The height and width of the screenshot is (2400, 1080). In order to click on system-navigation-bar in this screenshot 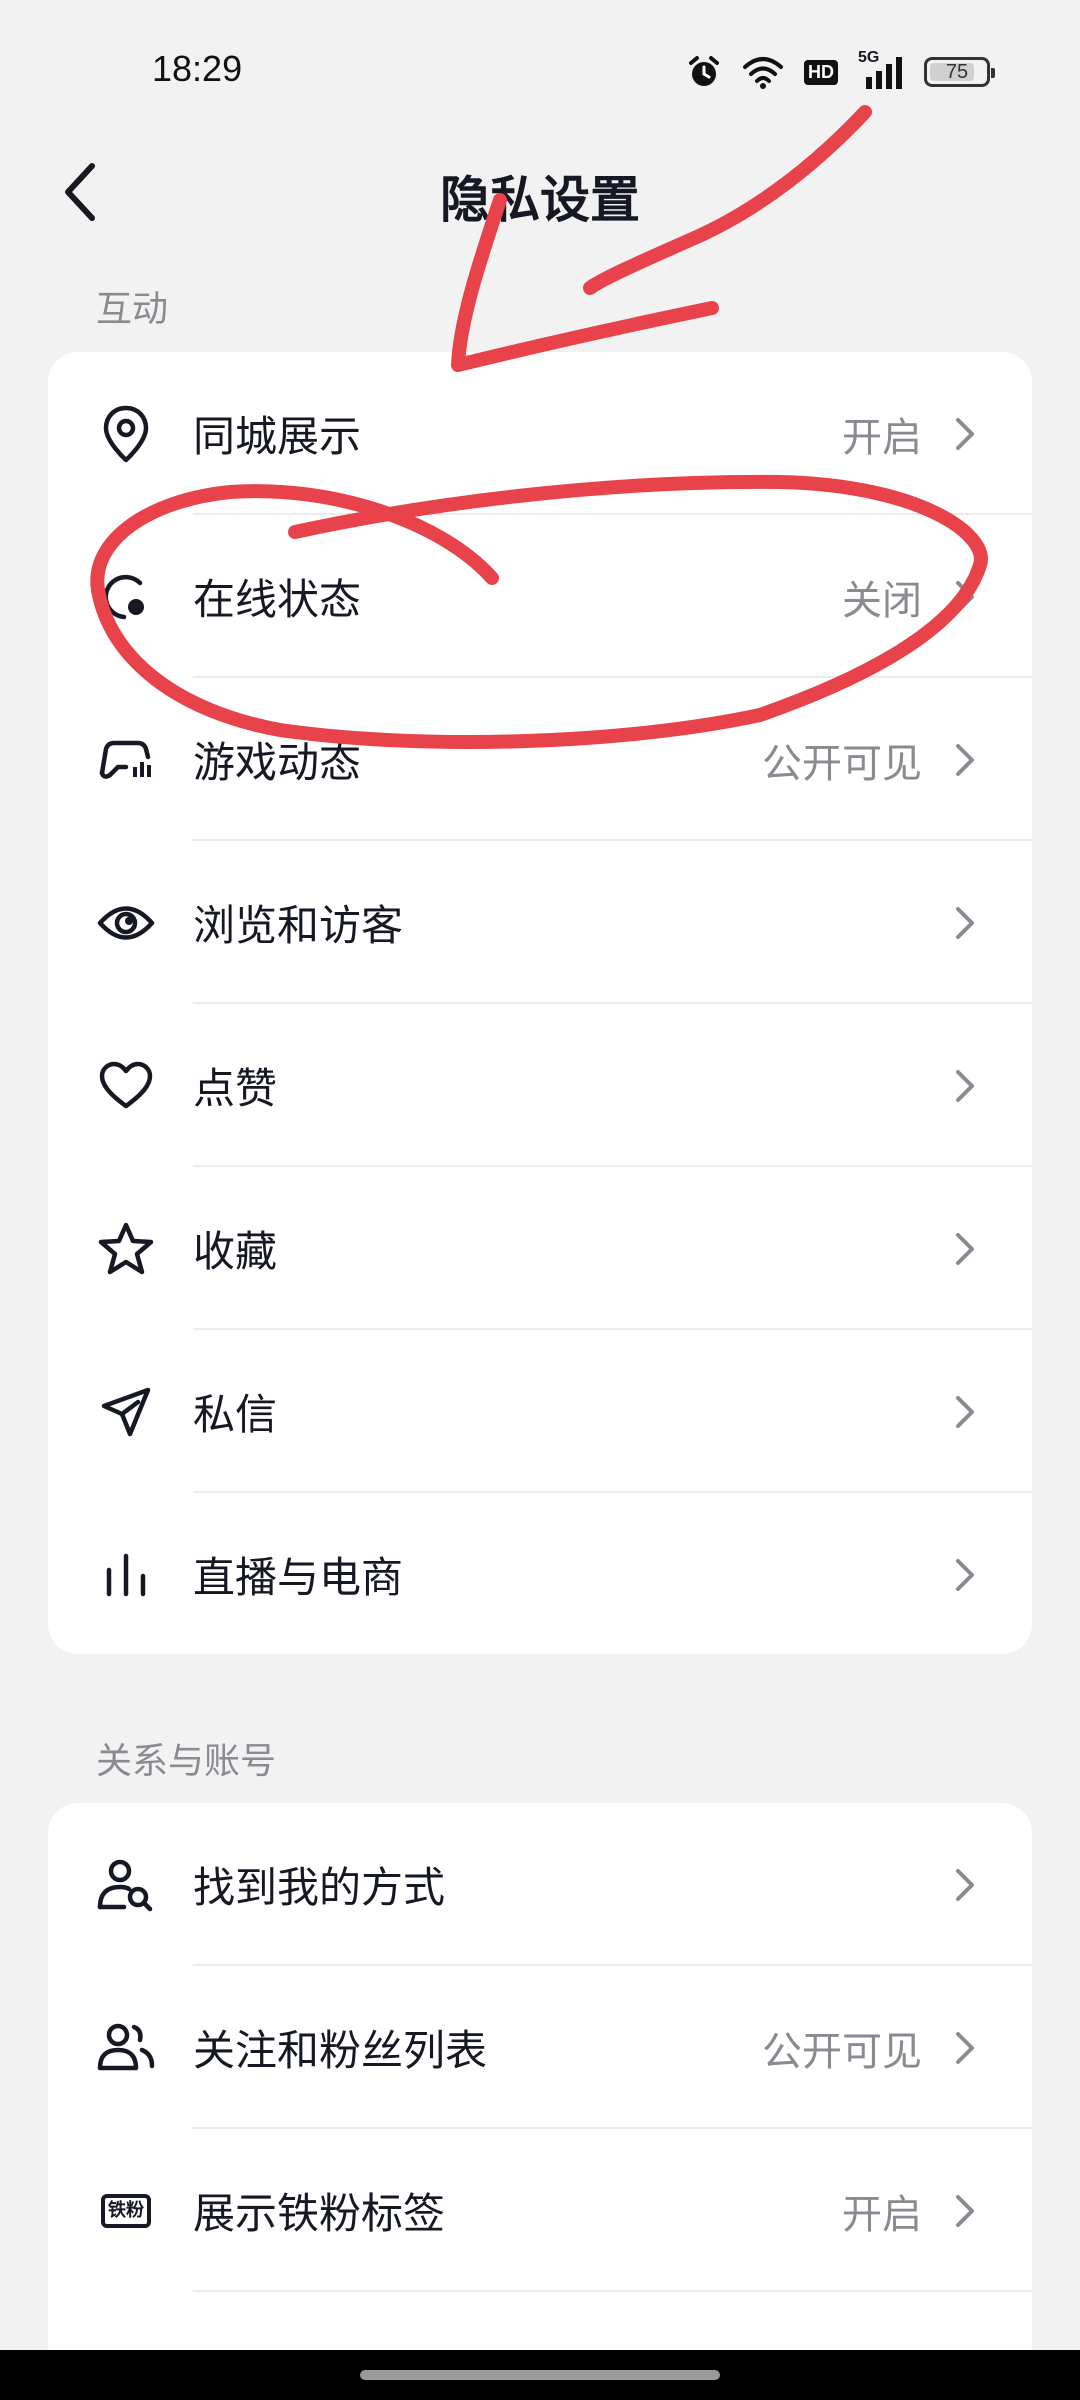, I will do `click(540, 2375)`.